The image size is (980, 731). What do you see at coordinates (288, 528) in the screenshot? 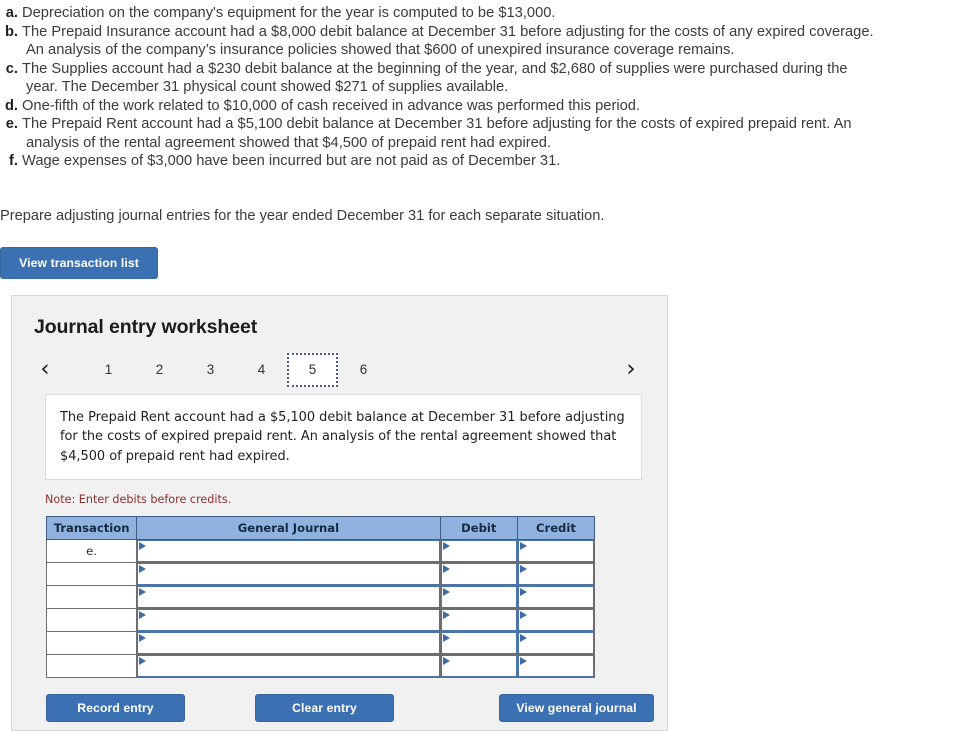
I see `column-header-general-journal: General Journal` at bounding box center [288, 528].